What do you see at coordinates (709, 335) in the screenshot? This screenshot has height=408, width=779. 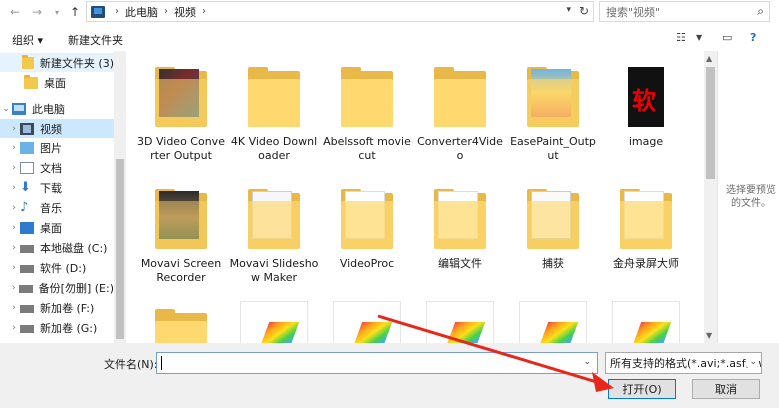 I see `scroll-down-icon: ▼` at bounding box center [709, 335].